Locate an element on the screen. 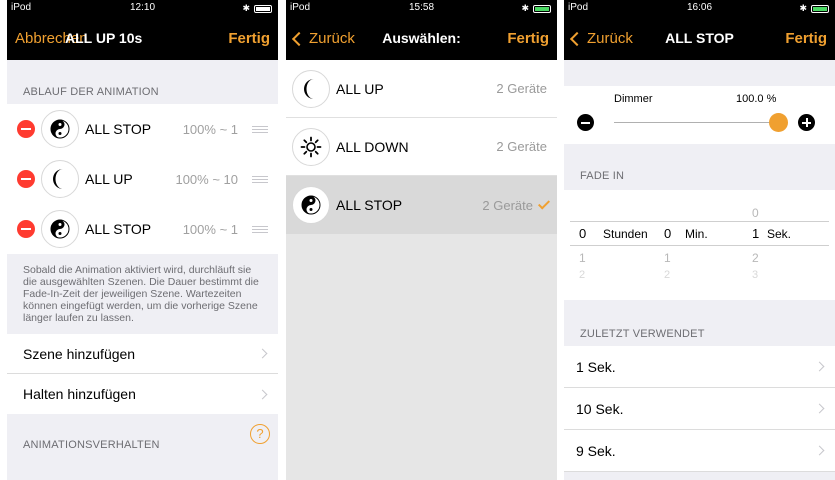 The height and width of the screenshot is (480, 835). clock: 15:58 is located at coordinates (421, 7).